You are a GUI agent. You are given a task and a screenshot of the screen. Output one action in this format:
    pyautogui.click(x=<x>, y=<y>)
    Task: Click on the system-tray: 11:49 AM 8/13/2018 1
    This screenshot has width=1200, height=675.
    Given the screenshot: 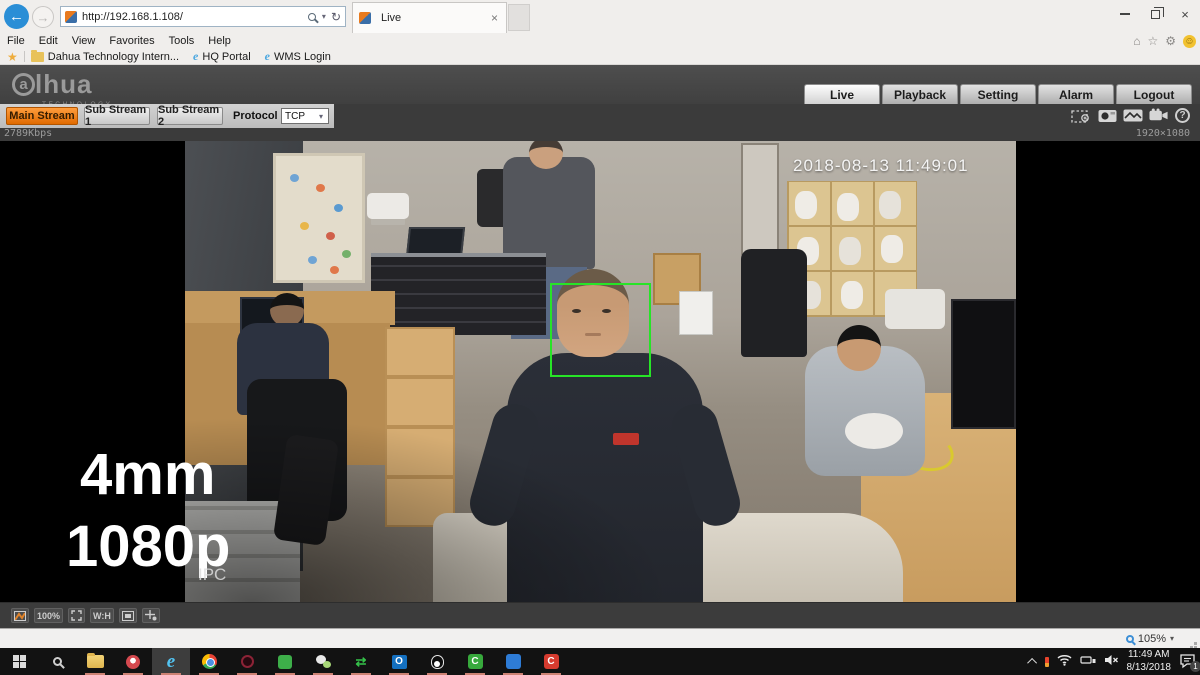 What is the action you would take?
    pyautogui.click(x=1113, y=661)
    